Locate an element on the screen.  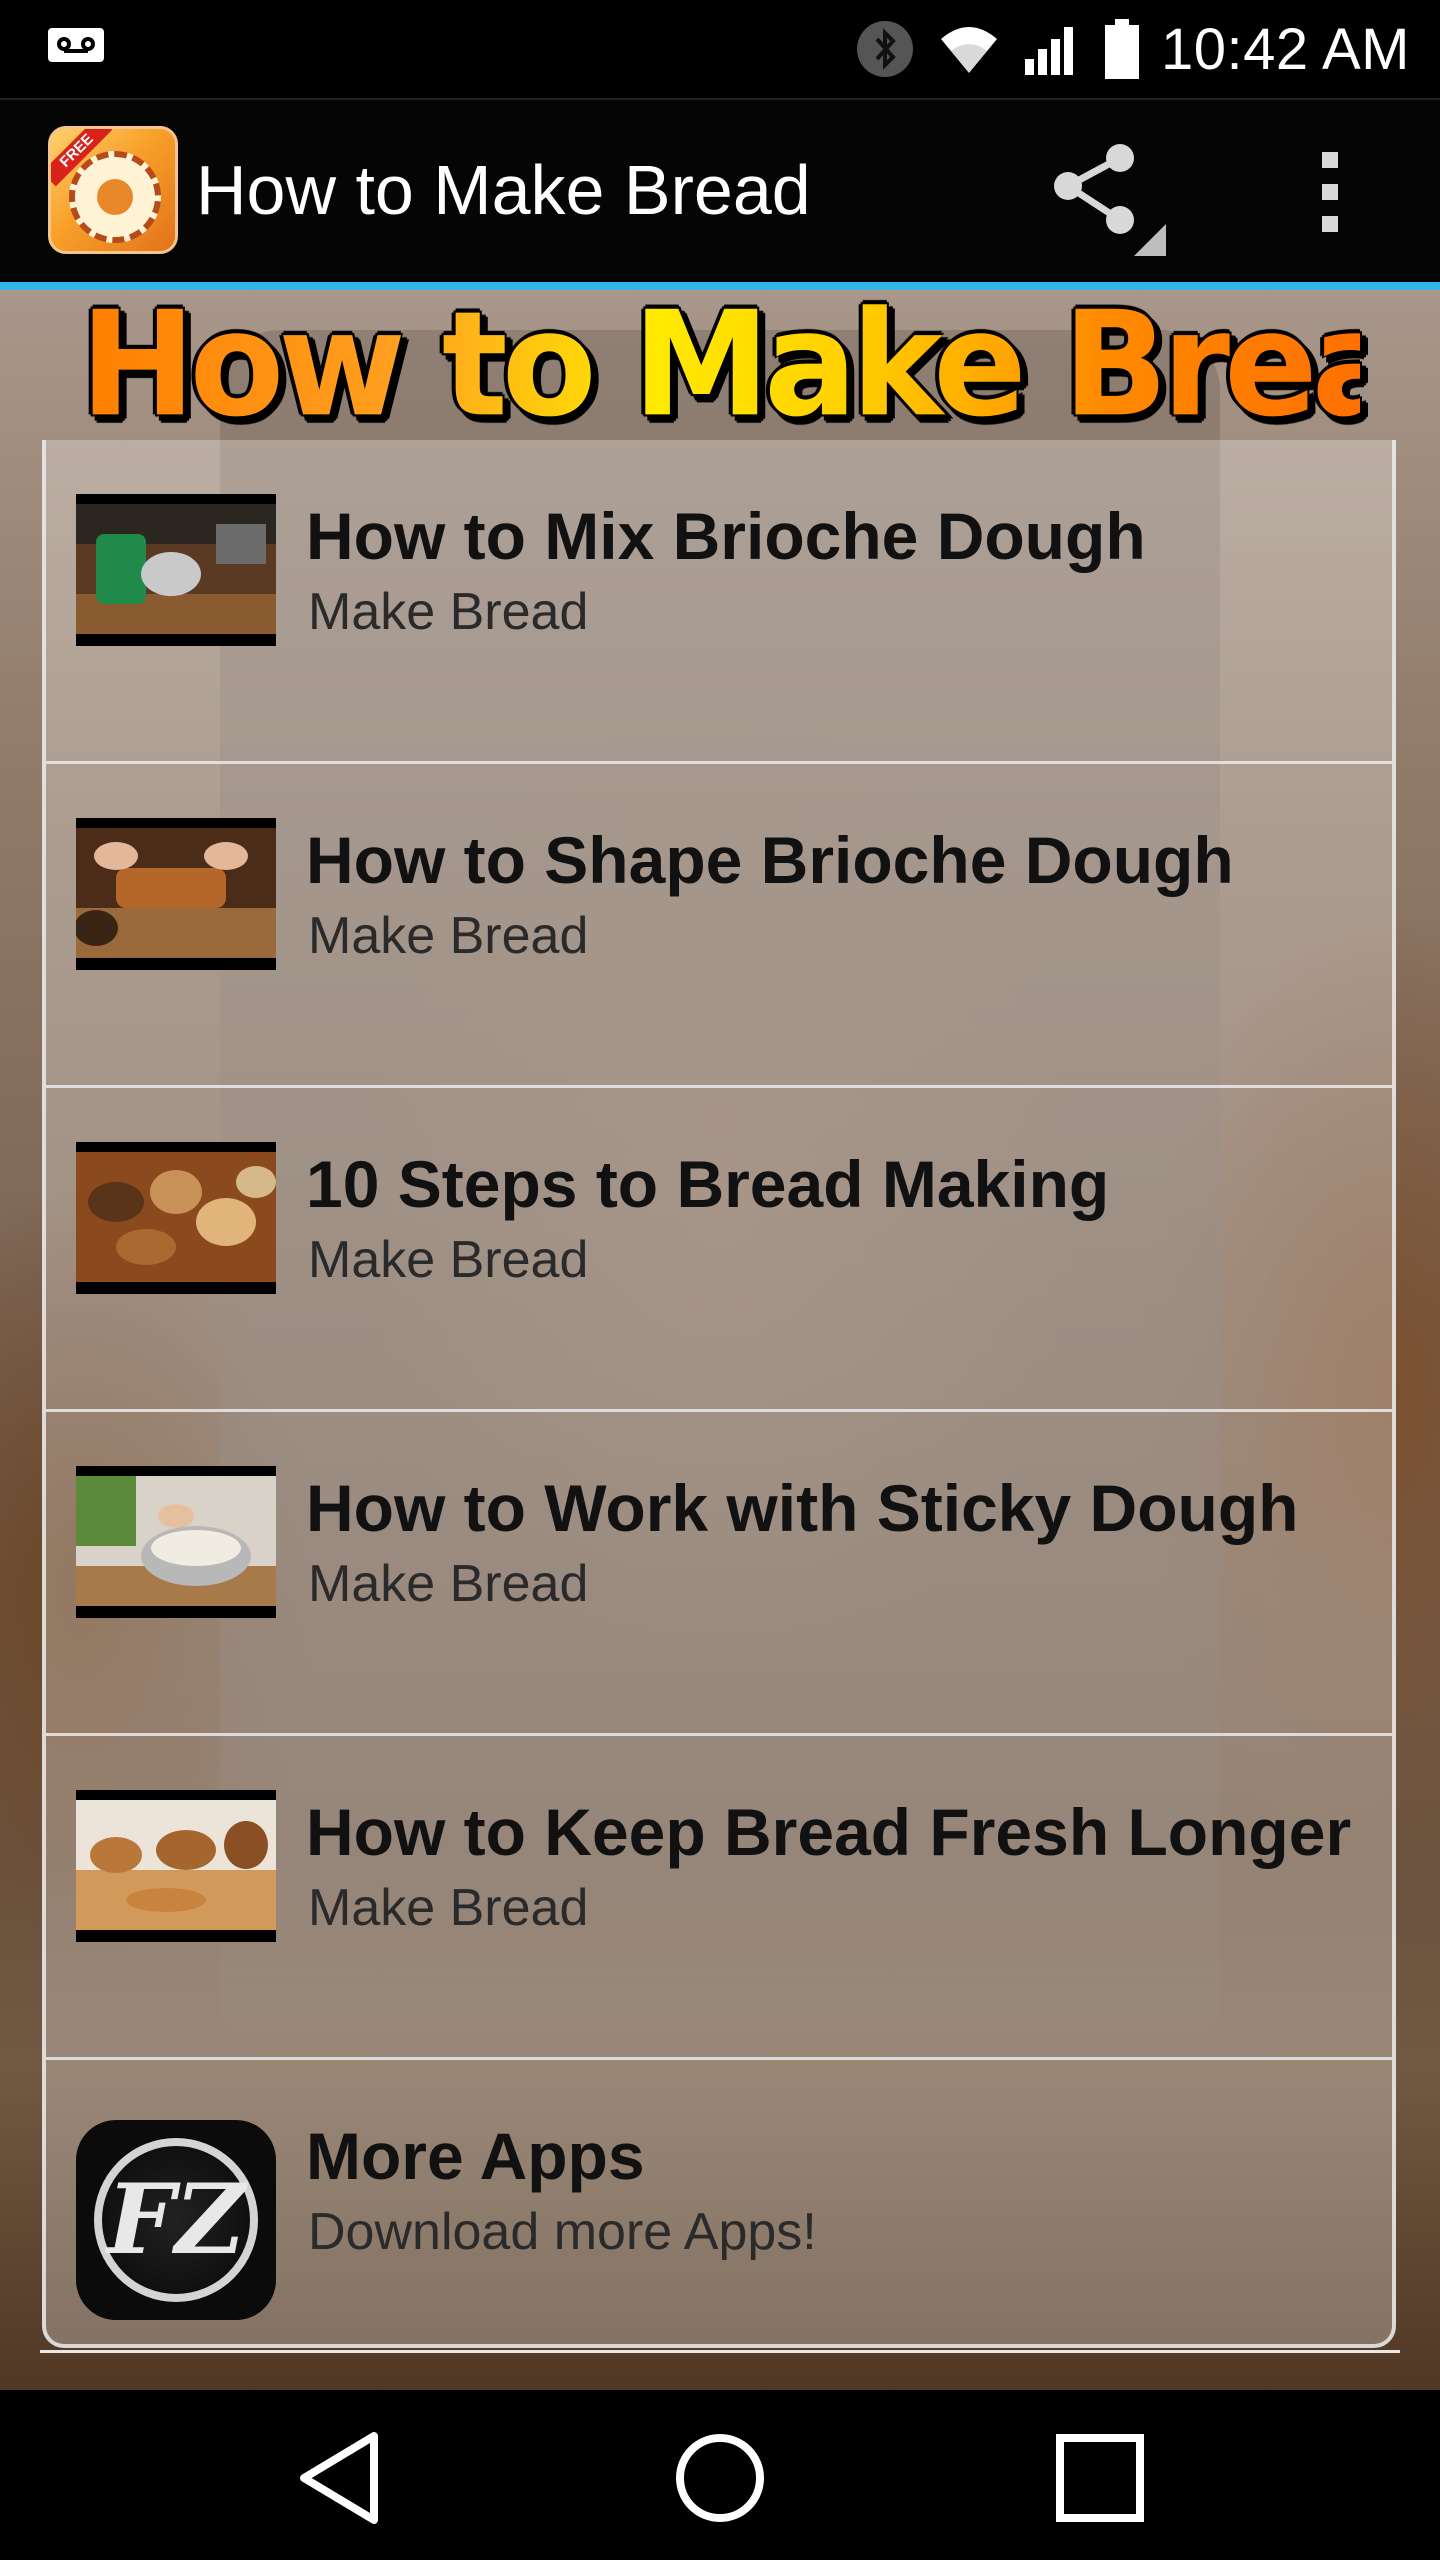
back-button is located at coordinates (340, 2478).